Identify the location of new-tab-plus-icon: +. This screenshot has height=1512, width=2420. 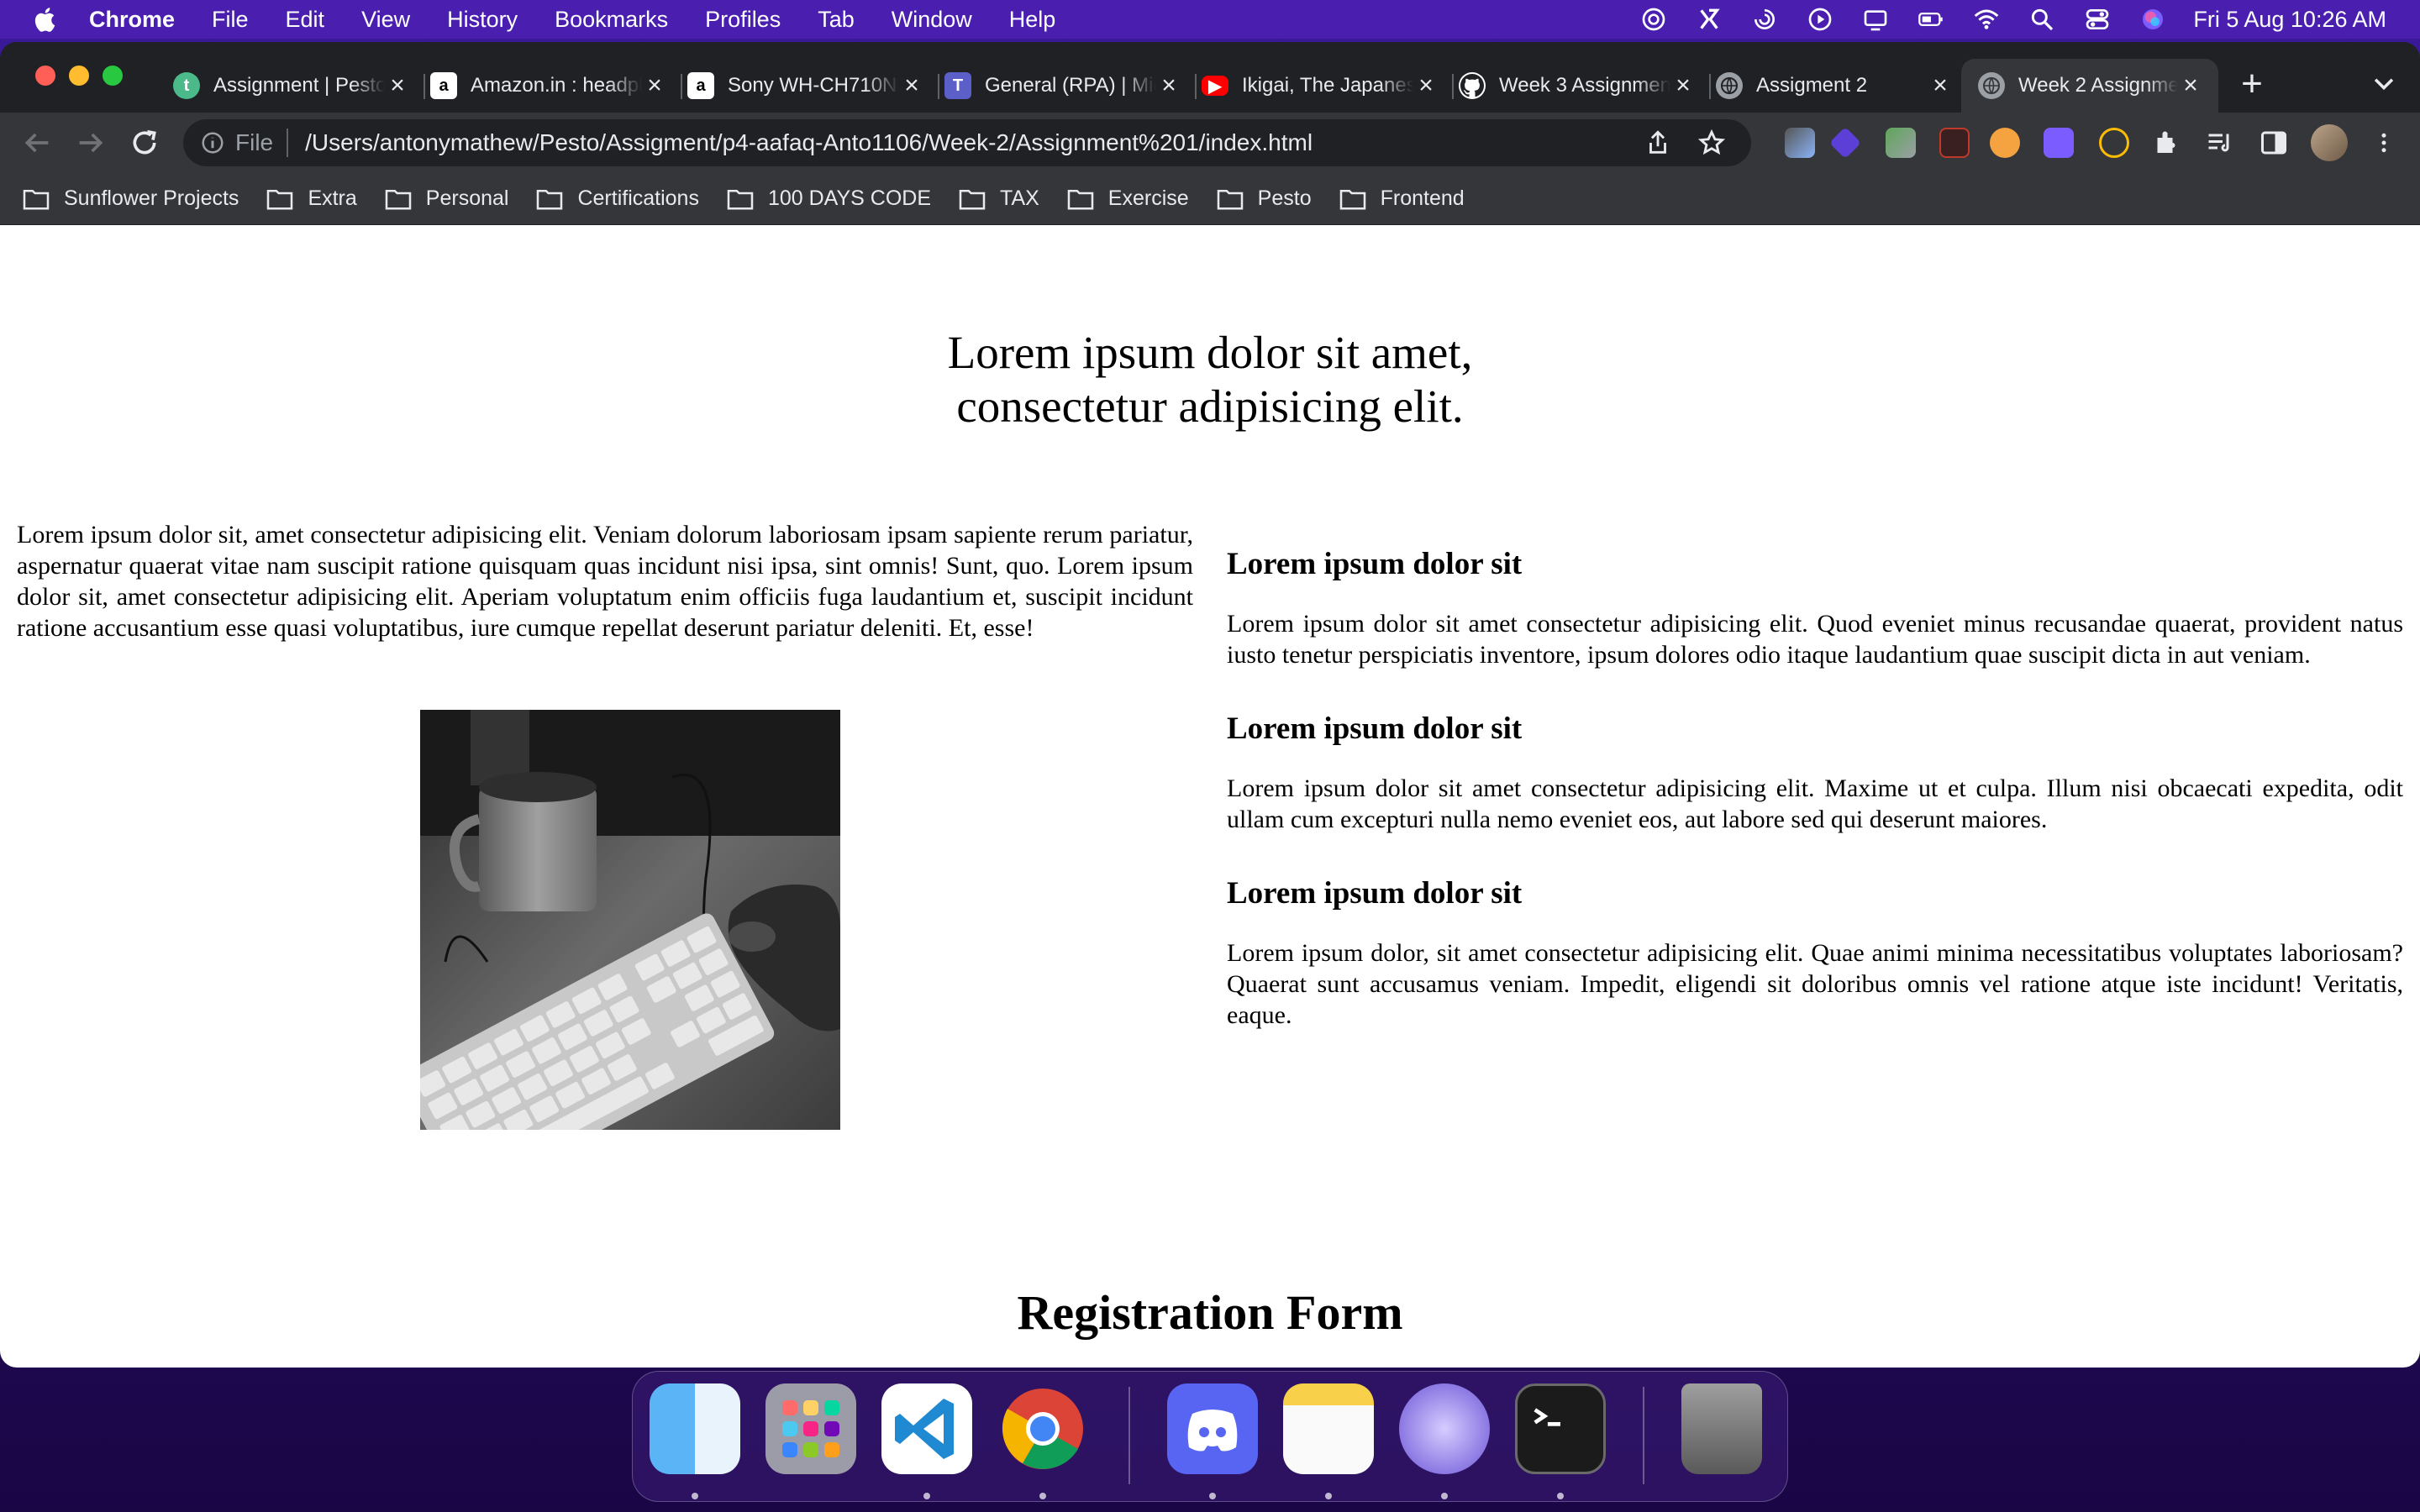
(2252, 84).